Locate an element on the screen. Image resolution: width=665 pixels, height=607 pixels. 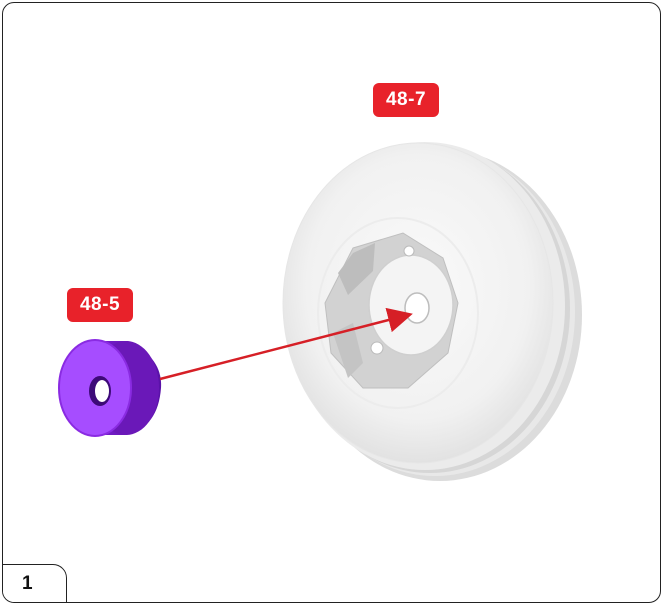
spacer-part-label: 48-5 is located at coordinates (100, 305).